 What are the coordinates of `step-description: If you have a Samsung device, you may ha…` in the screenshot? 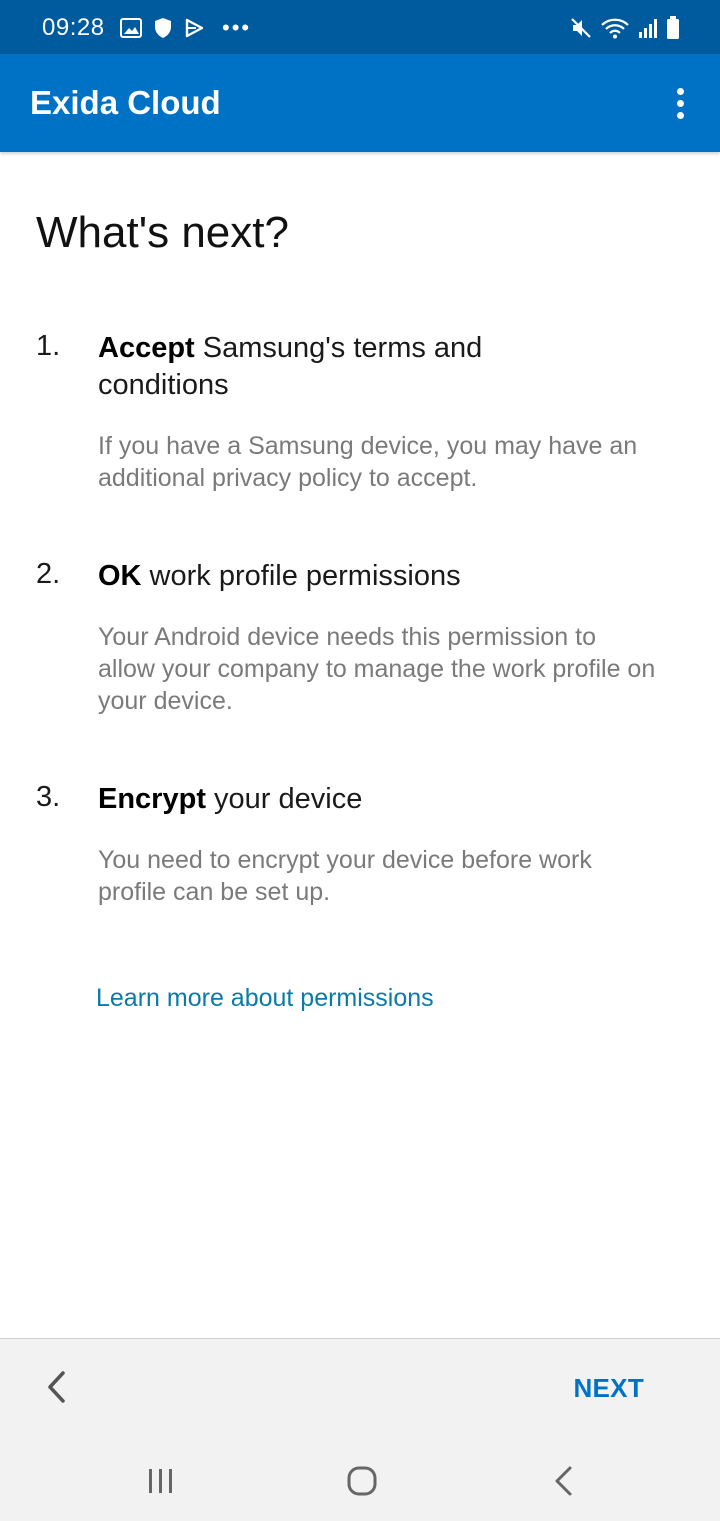 It's located at (368, 462).